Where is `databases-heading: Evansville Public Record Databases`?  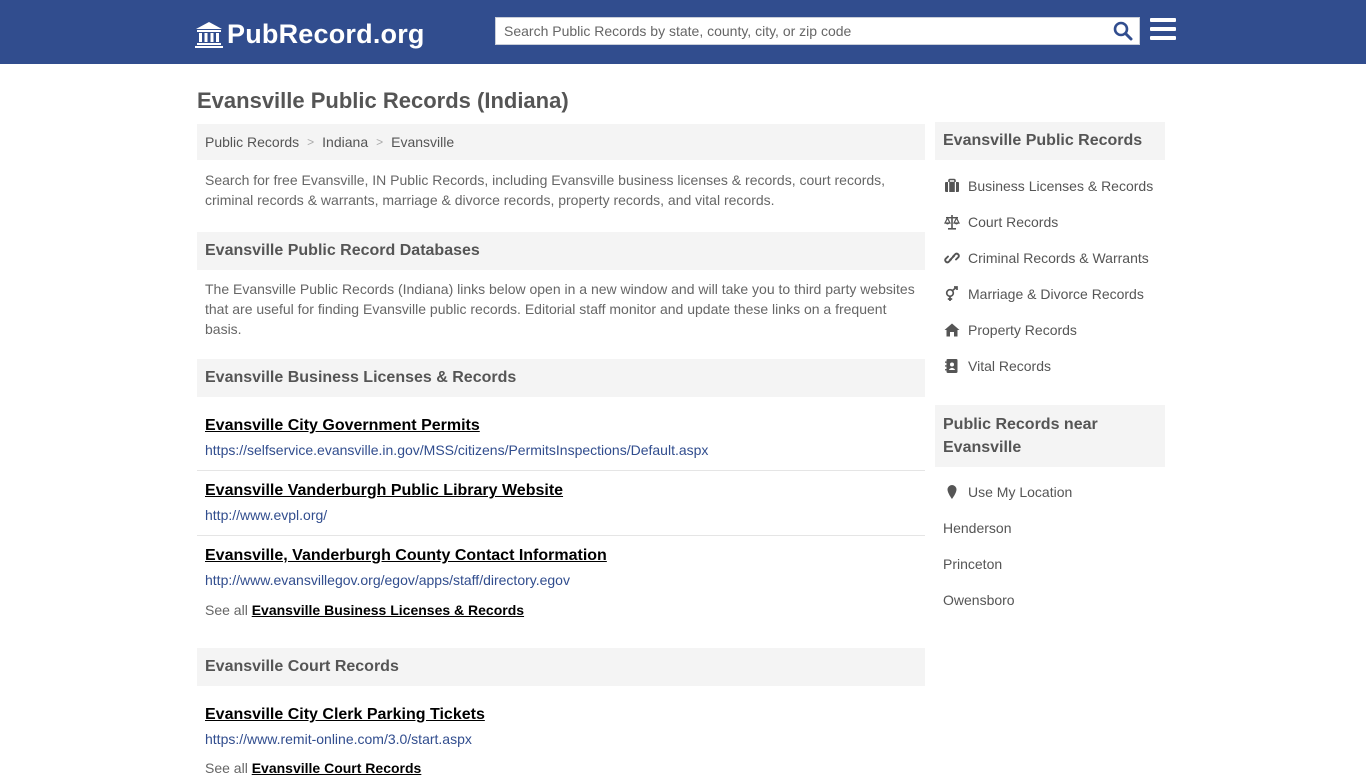 databases-heading: Evansville Public Record Databases is located at coordinates (561, 251).